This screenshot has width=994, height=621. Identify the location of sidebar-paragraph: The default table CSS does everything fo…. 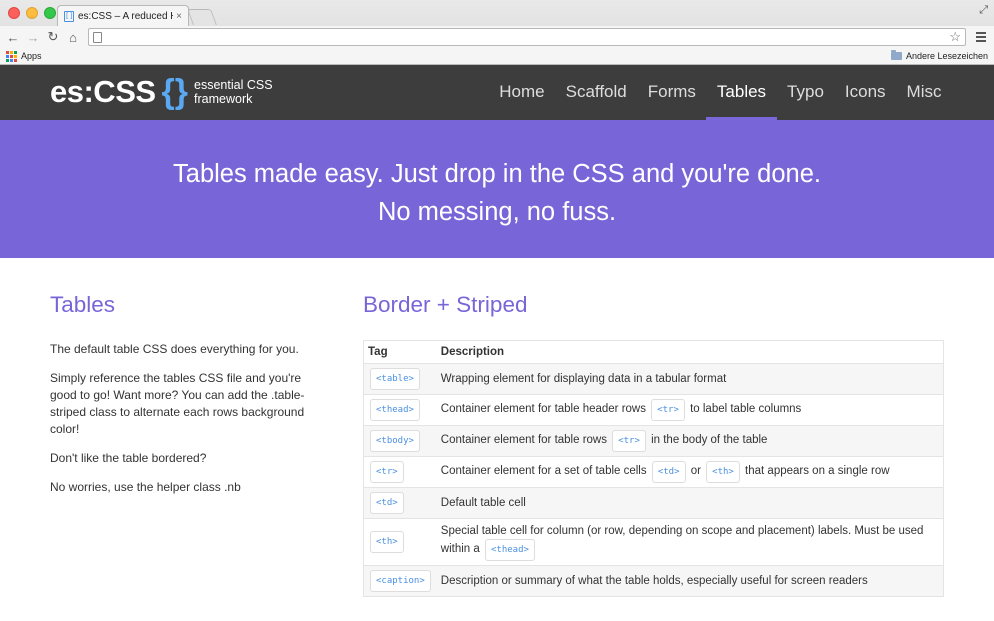
(174, 349).